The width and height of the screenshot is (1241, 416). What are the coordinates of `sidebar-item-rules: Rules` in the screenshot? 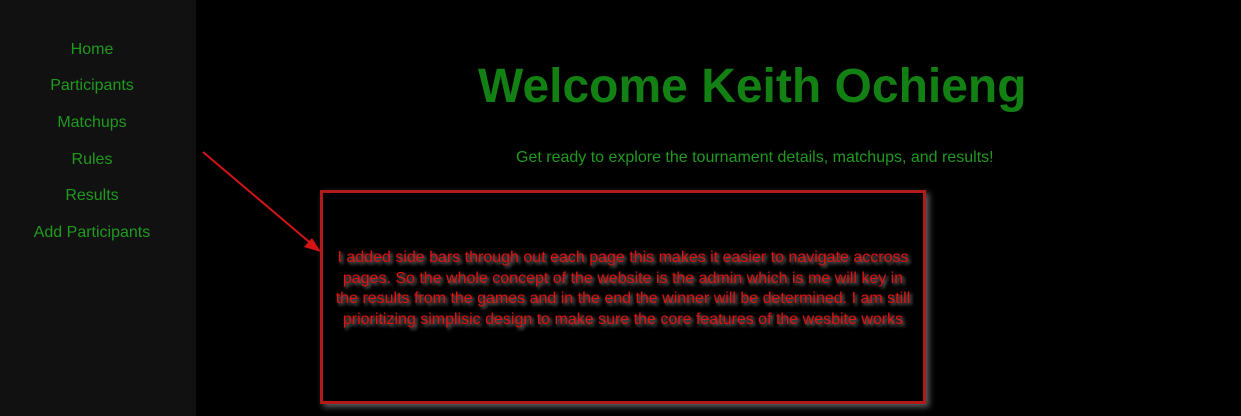 It's located at (92, 160).